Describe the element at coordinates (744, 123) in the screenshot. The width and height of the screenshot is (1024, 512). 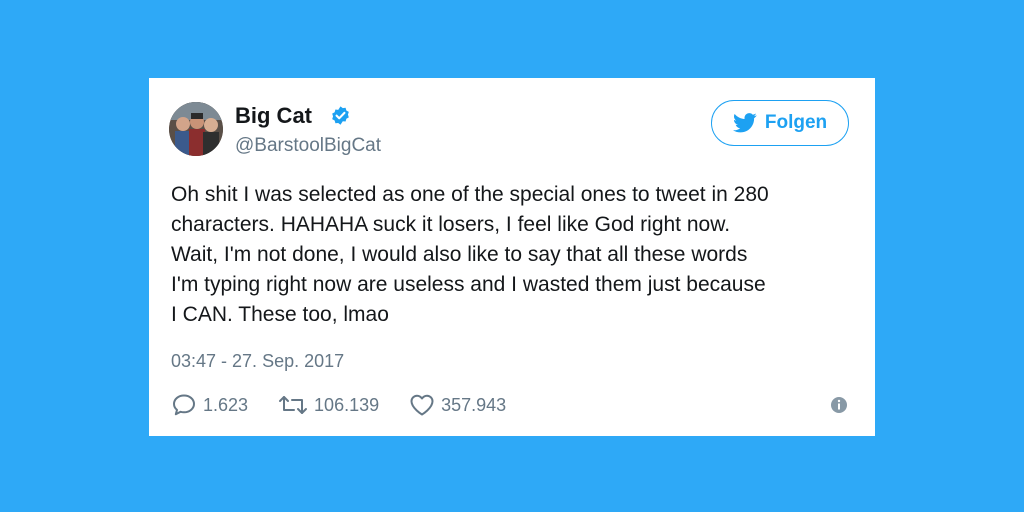
I see `twitter-bird-icon` at that location.